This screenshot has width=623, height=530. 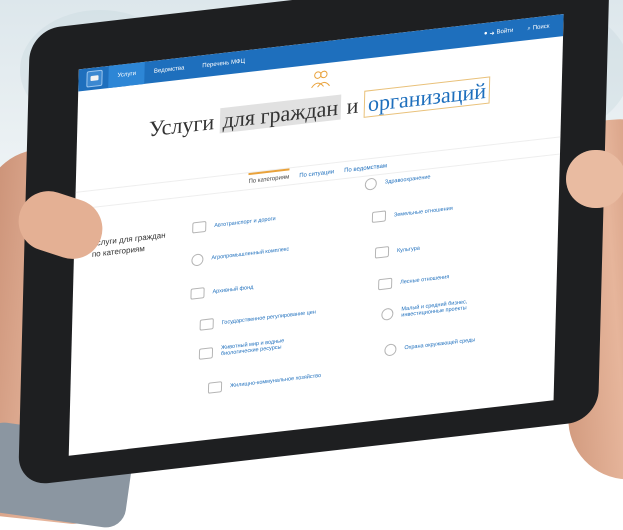 I want to click on category-item: Автотранспорт и дороги, so click(x=234, y=223).